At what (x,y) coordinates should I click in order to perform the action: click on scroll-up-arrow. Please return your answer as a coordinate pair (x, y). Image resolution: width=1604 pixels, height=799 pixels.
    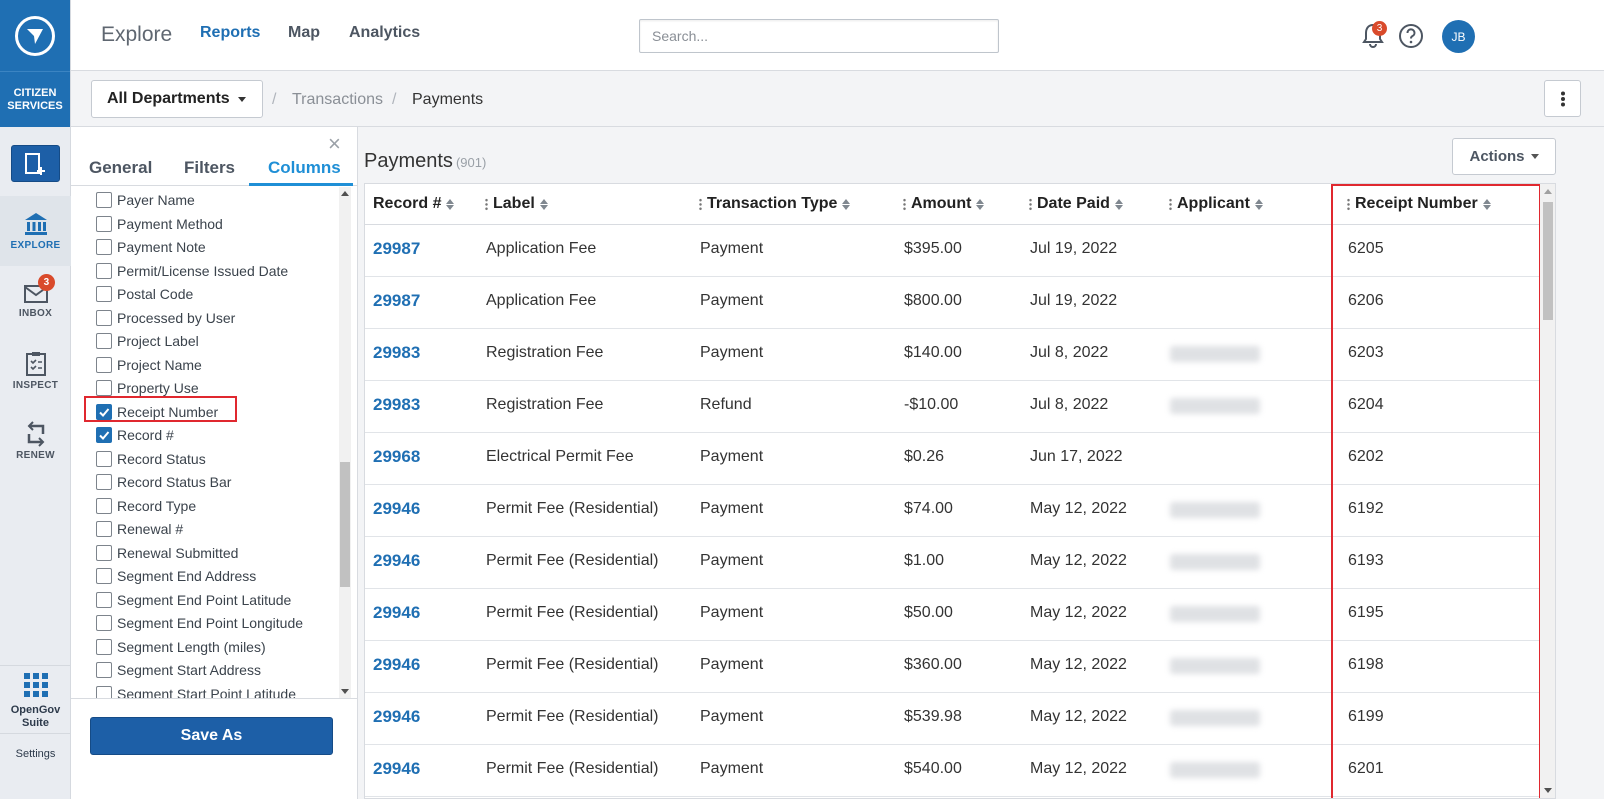
    Looking at the image, I should click on (1548, 191).